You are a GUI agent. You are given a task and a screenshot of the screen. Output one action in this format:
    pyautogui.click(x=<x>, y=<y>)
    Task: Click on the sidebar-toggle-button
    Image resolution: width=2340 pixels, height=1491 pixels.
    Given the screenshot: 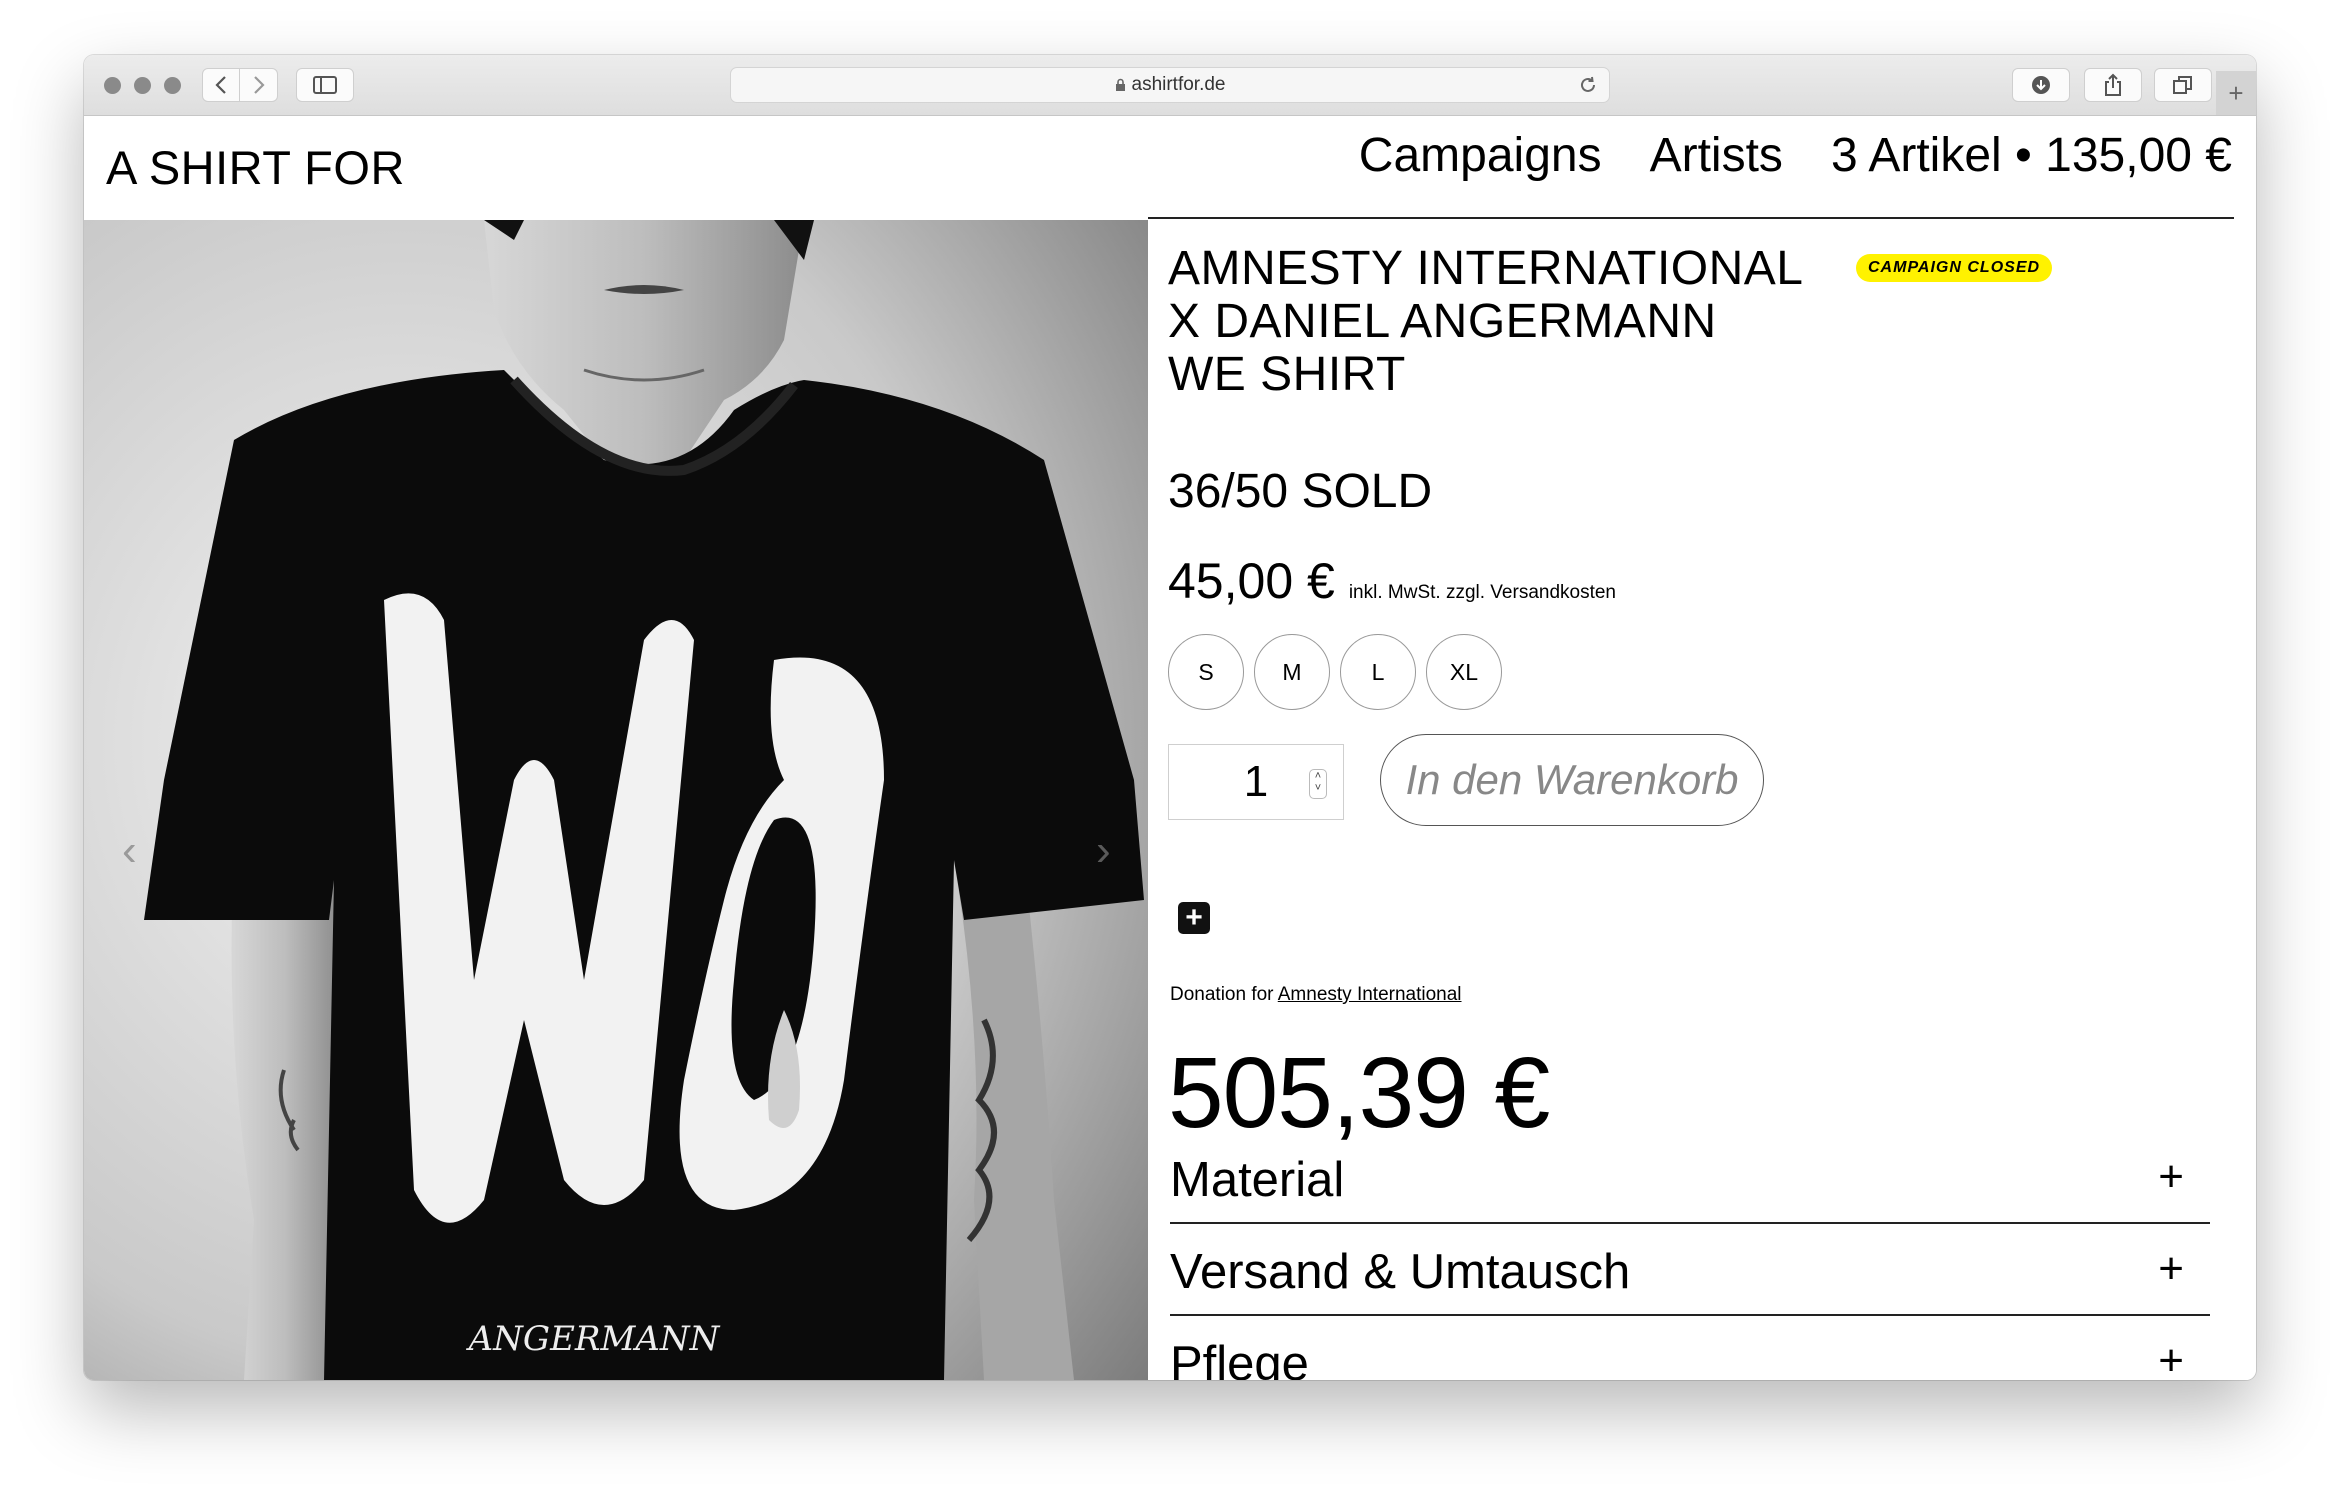 What is the action you would take?
    pyautogui.click(x=325, y=85)
    